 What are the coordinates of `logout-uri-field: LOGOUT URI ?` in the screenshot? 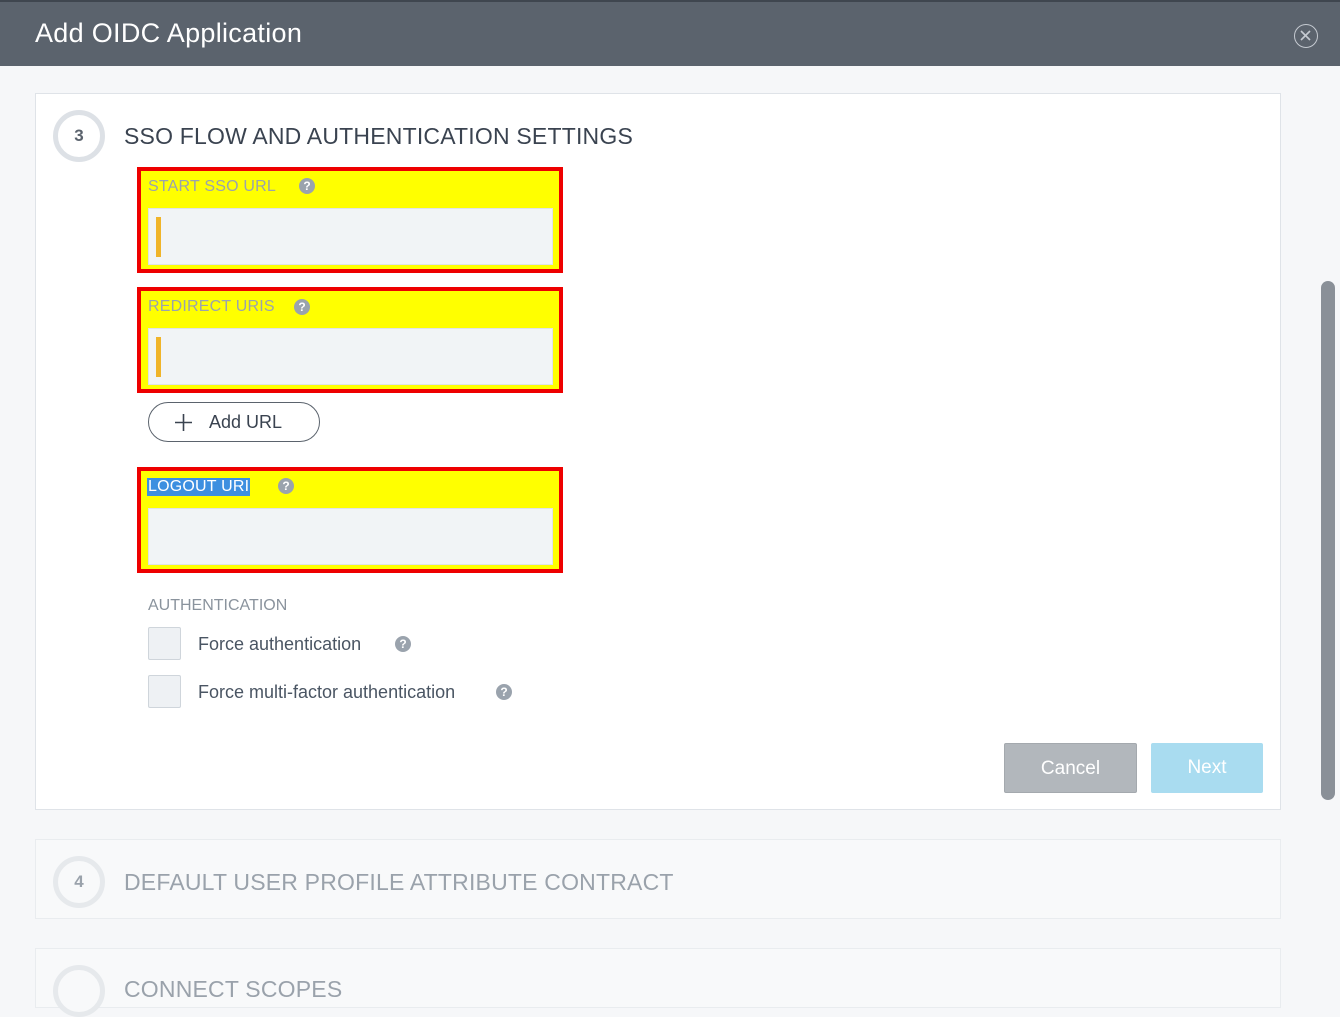 It's located at (350, 520).